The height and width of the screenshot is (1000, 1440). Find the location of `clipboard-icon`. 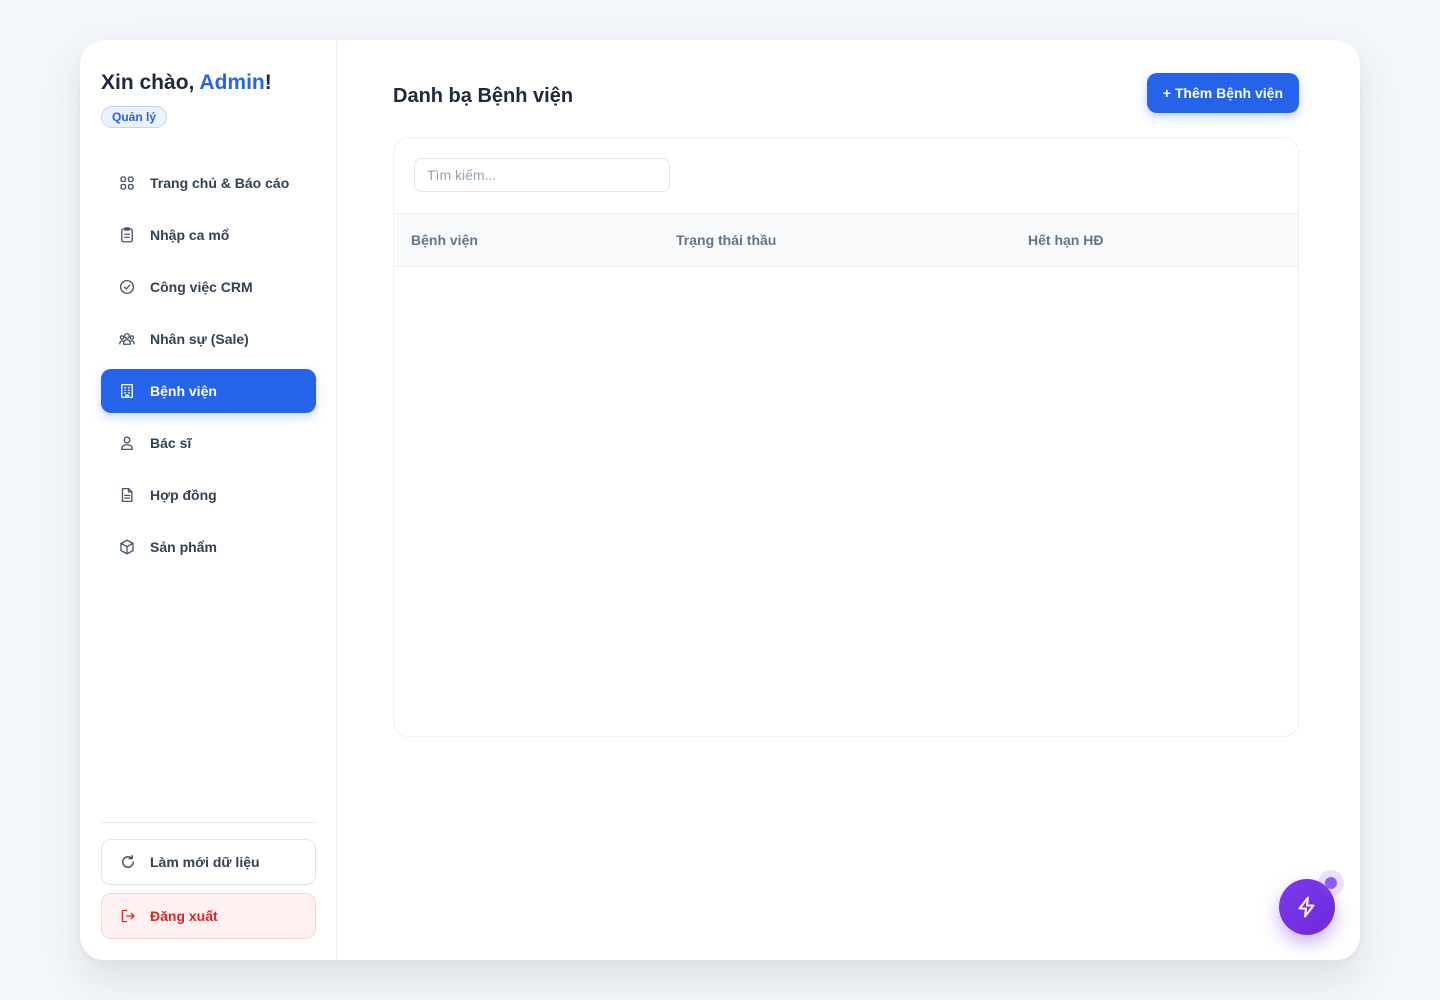

clipboard-icon is located at coordinates (127, 235).